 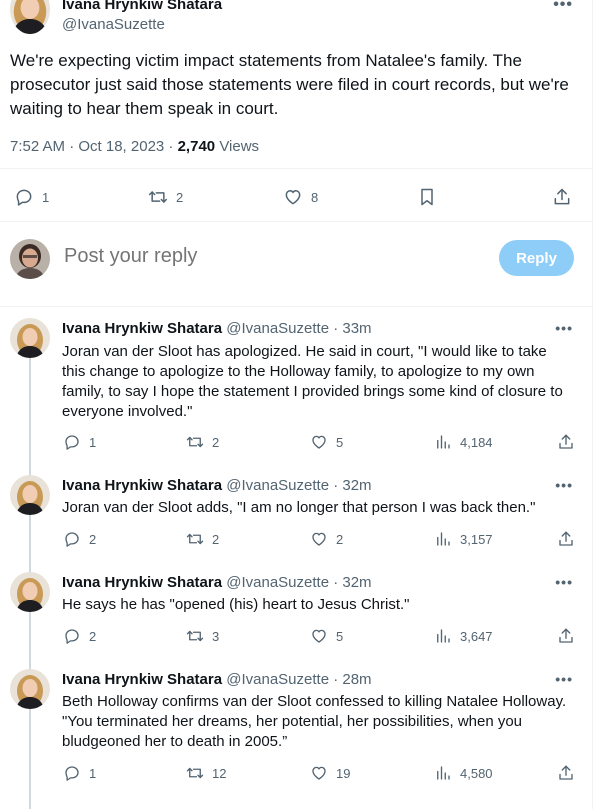 I want to click on views-button: 3,157, so click(x=463, y=539).